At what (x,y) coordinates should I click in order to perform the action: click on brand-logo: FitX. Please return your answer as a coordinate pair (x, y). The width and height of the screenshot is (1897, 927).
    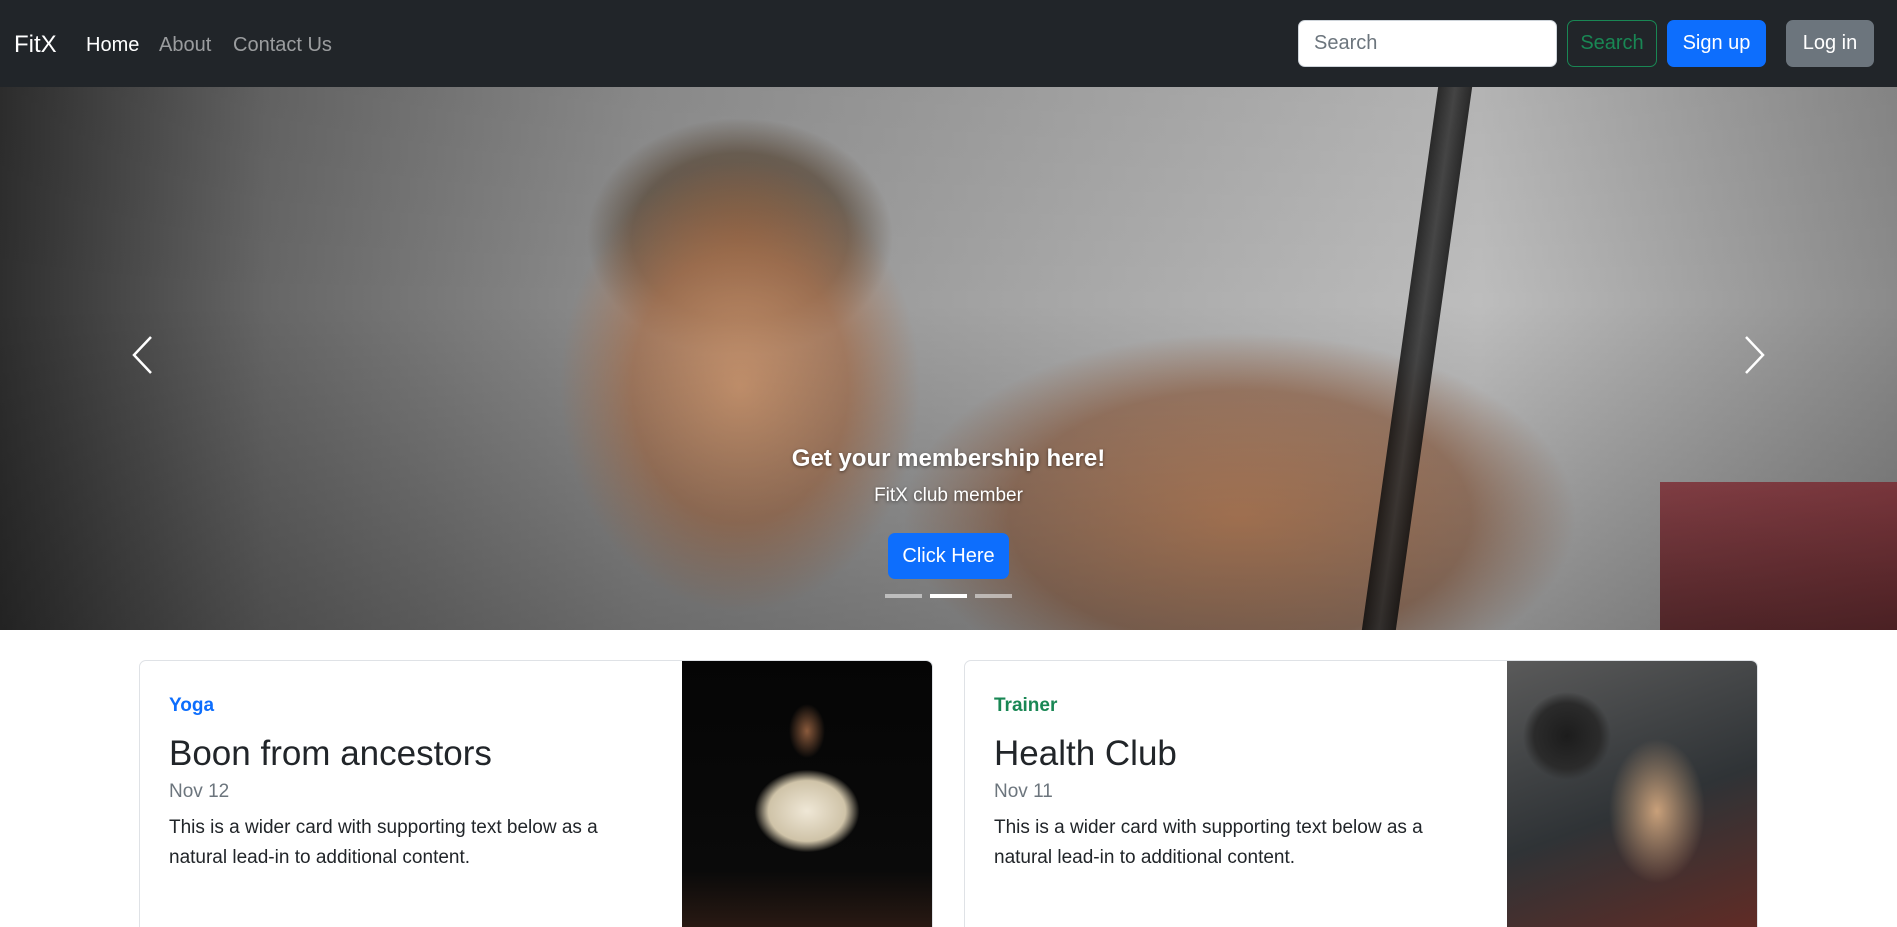
    Looking at the image, I should click on (35, 45).